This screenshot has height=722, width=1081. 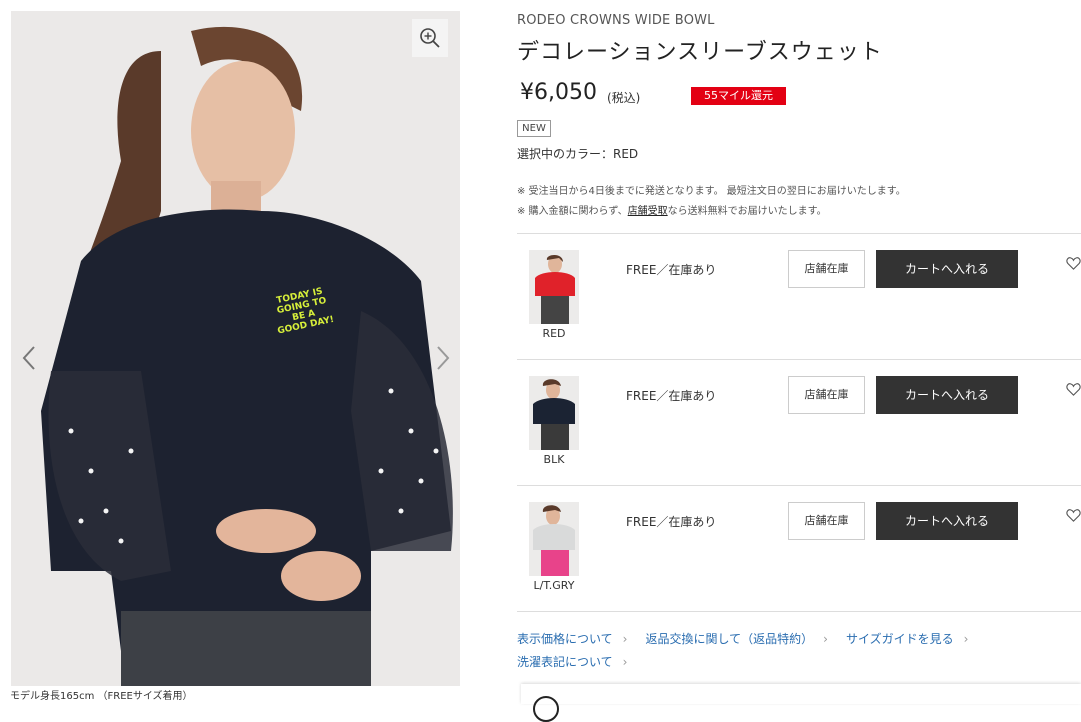 I want to click on chevron-left-icon, so click(x=28, y=358).